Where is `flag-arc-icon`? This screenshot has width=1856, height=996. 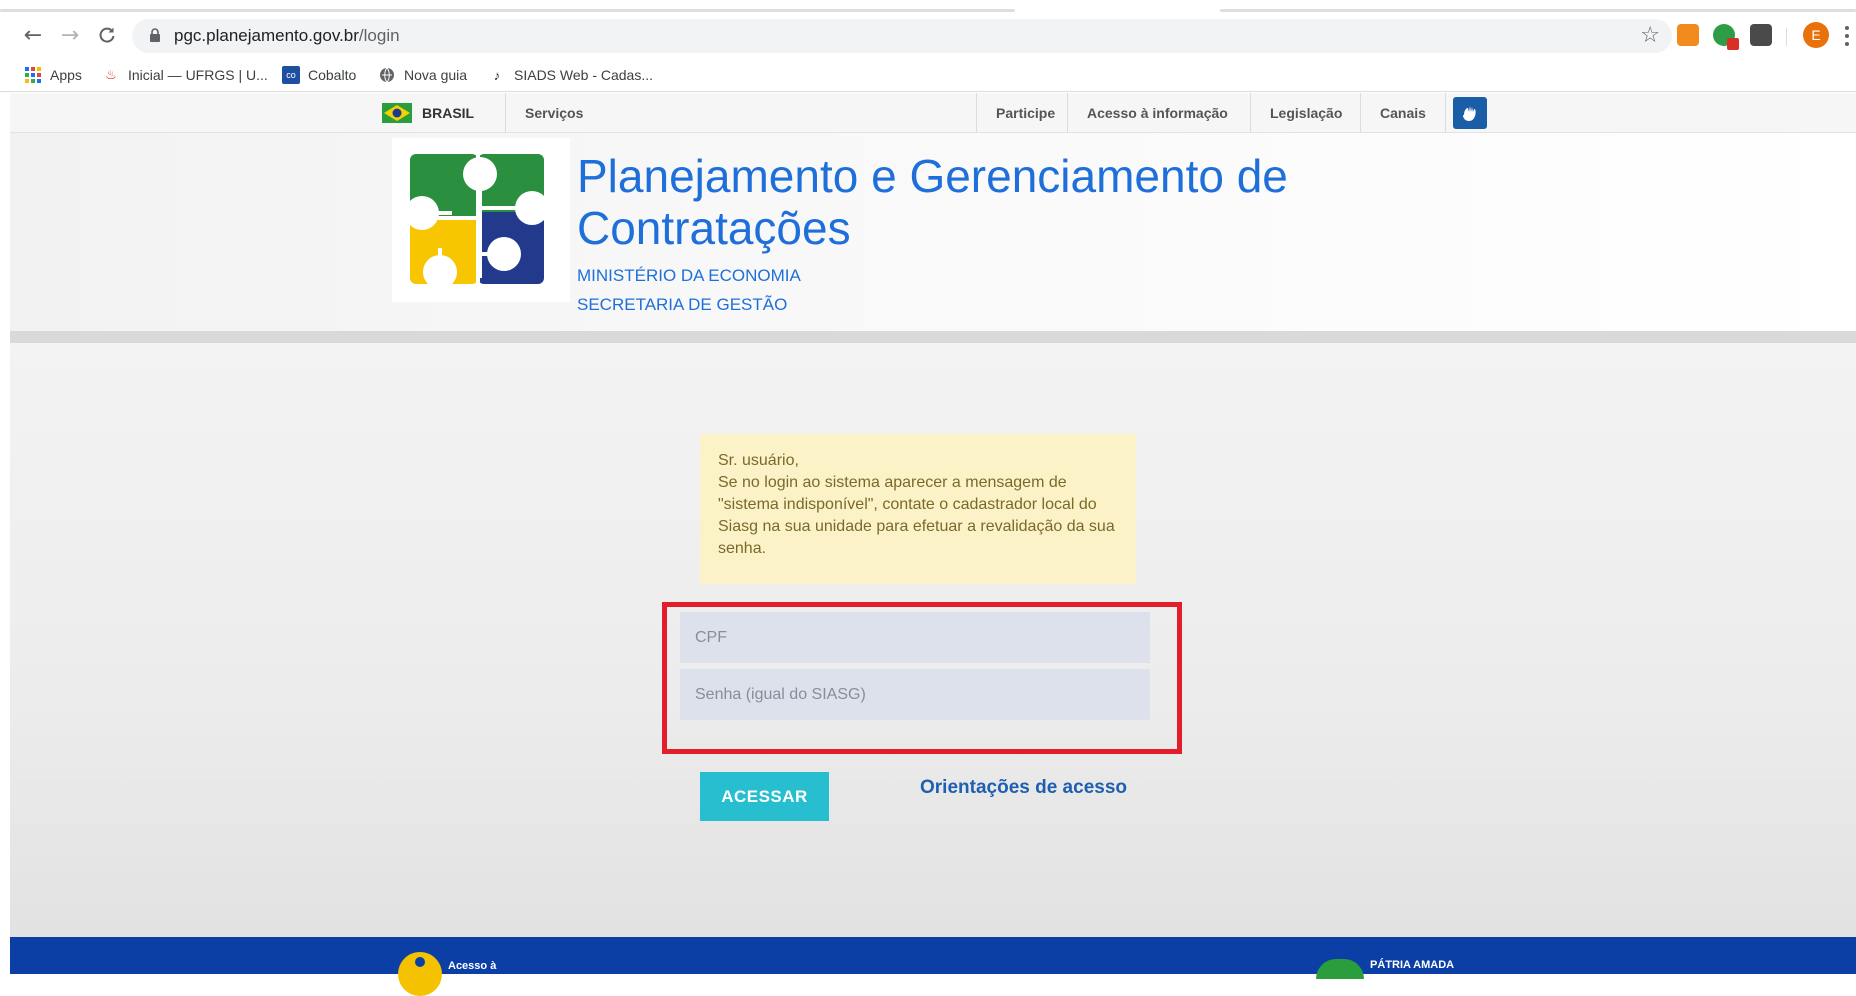 flag-arc-icon is located at coordinates (1340, 969).